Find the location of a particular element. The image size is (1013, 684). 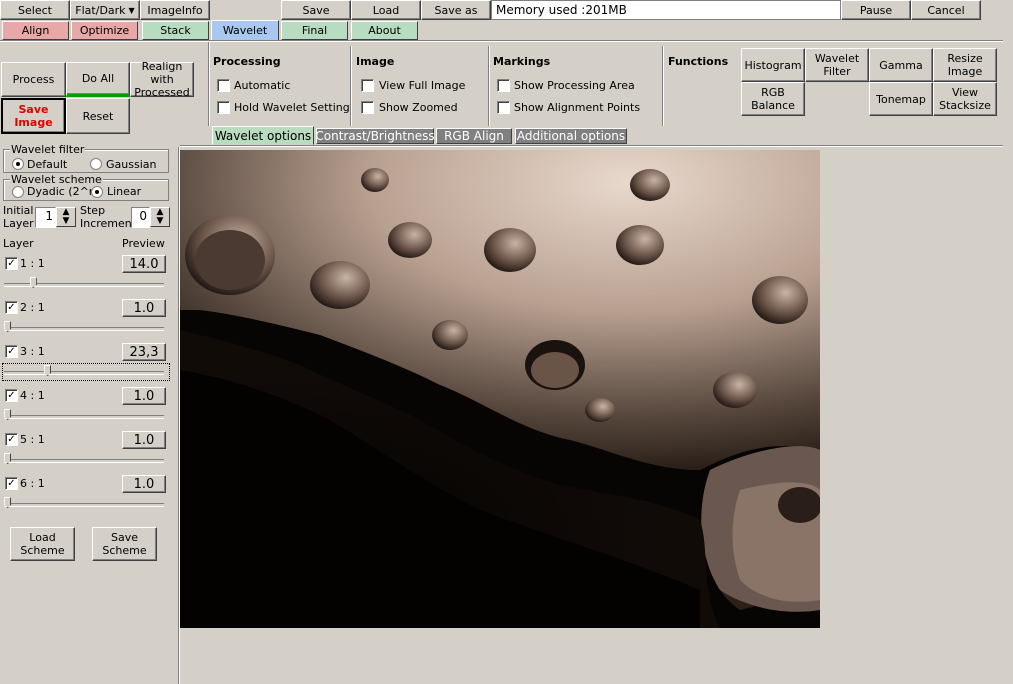

hold-wavelet-label: Hold Wavelet Setting is located at coordinates (292, 107).